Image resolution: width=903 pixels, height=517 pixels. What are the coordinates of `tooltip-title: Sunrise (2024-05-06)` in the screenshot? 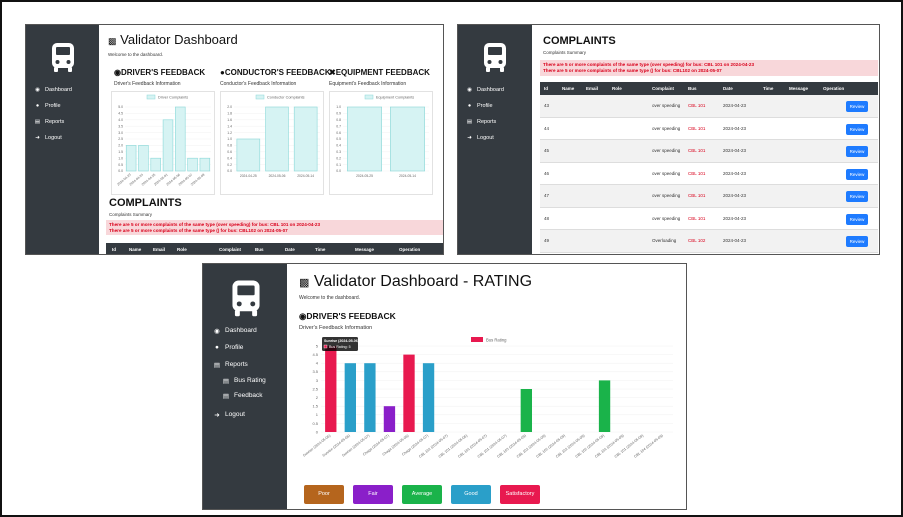 It's located at (342, 341).